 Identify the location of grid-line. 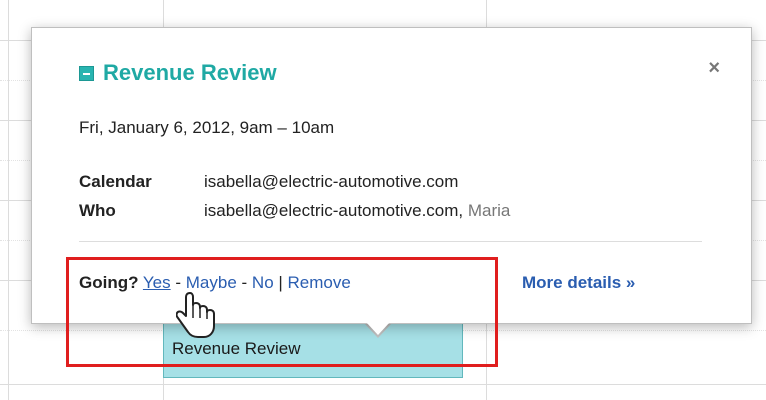
(383, 384).